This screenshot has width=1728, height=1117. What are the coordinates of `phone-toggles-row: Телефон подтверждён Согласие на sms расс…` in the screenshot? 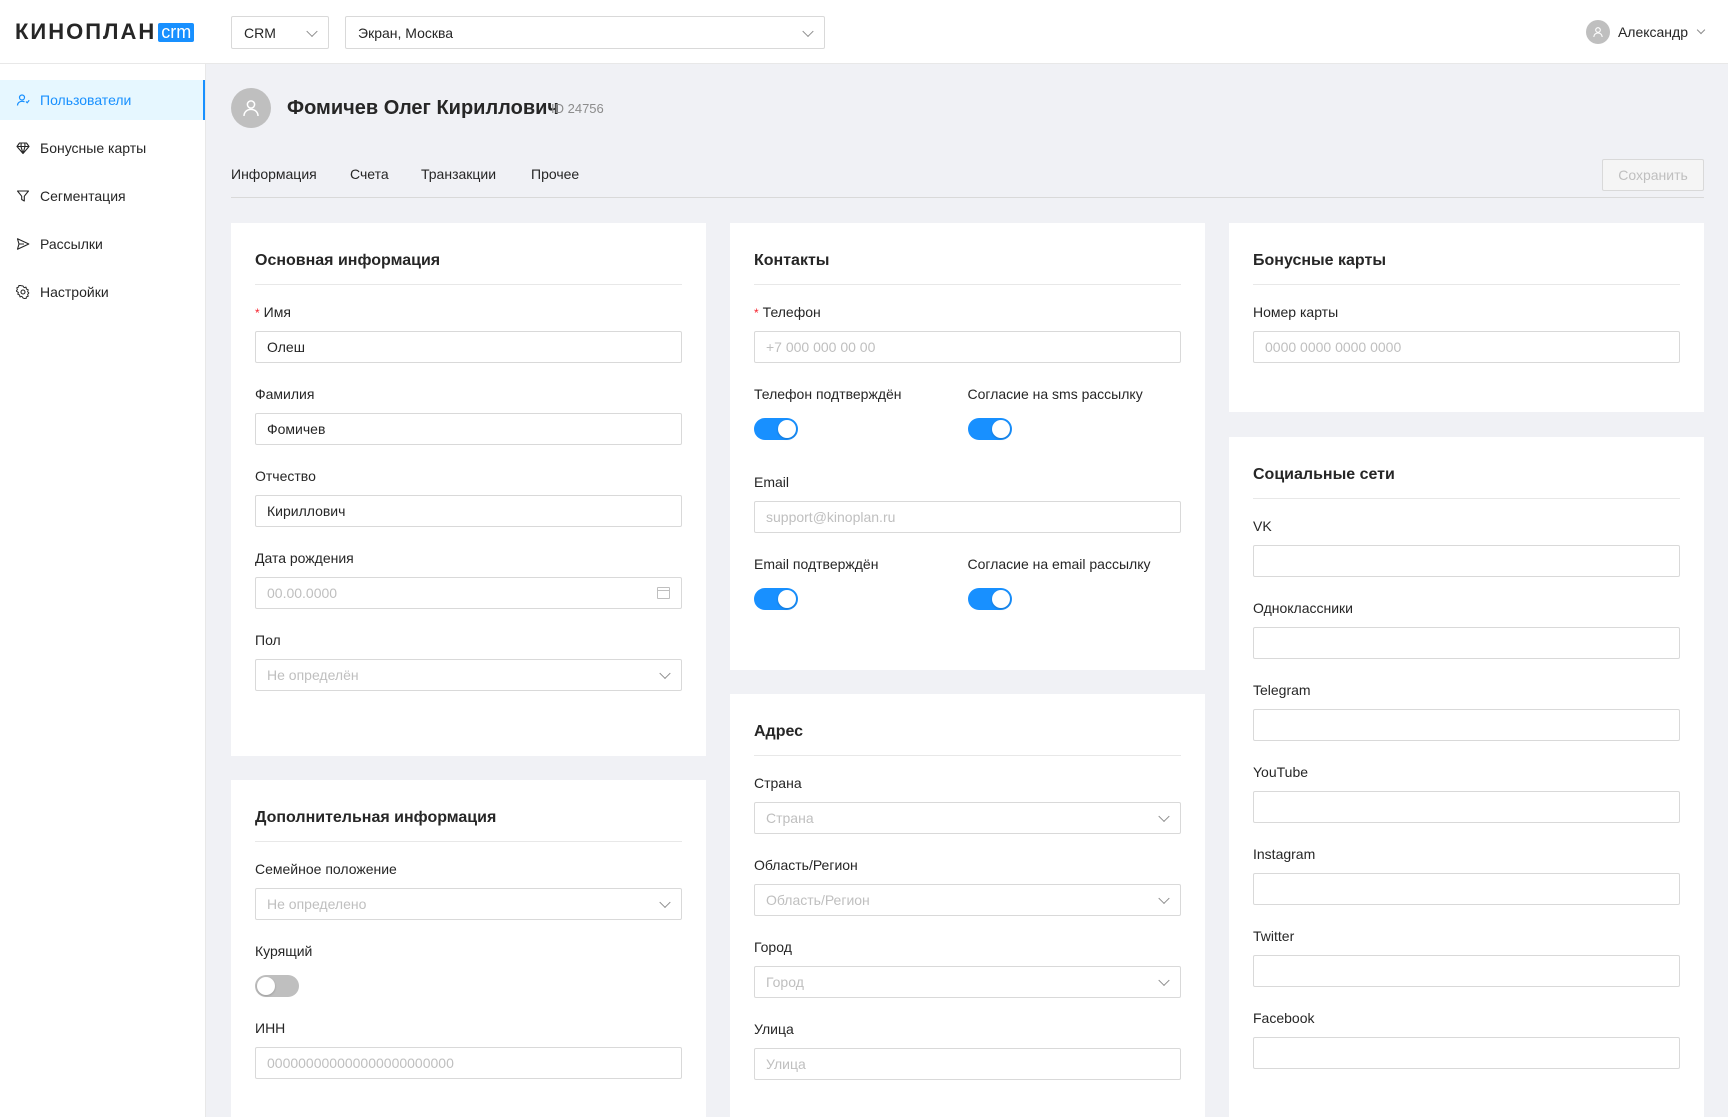 It's located at (967, 427).